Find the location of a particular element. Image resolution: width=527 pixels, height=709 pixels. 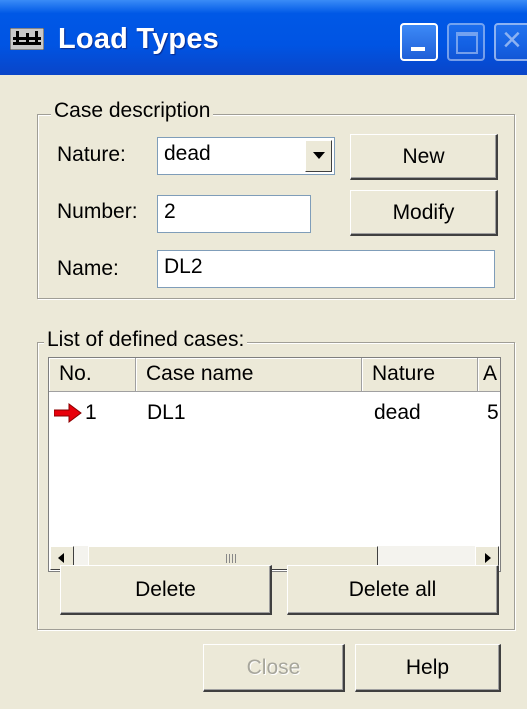

modify-button: Modify is located at coordinates (424, 213).